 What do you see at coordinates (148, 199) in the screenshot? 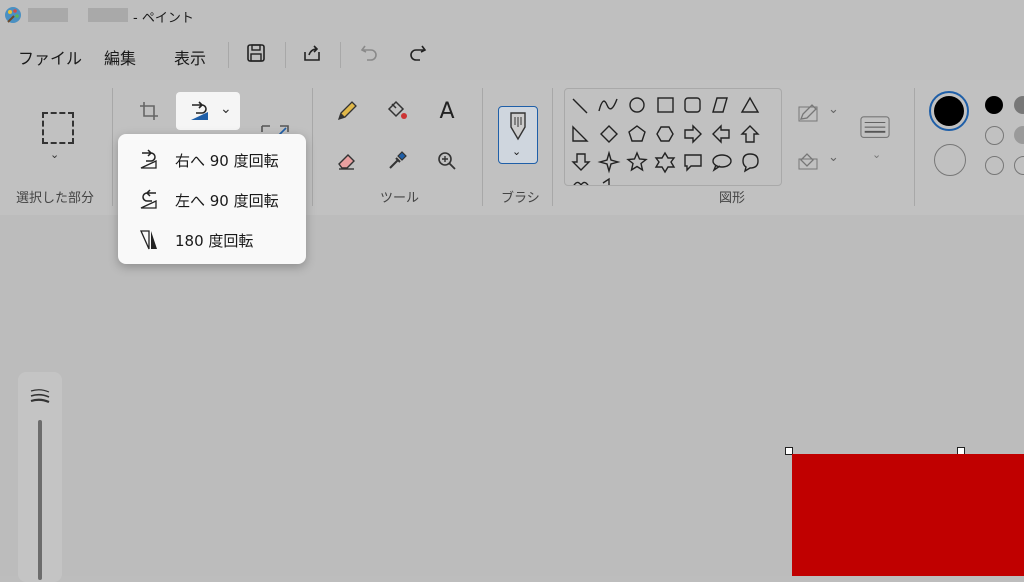
I see `rotate-left-icon` at bounding box center [148, 199].